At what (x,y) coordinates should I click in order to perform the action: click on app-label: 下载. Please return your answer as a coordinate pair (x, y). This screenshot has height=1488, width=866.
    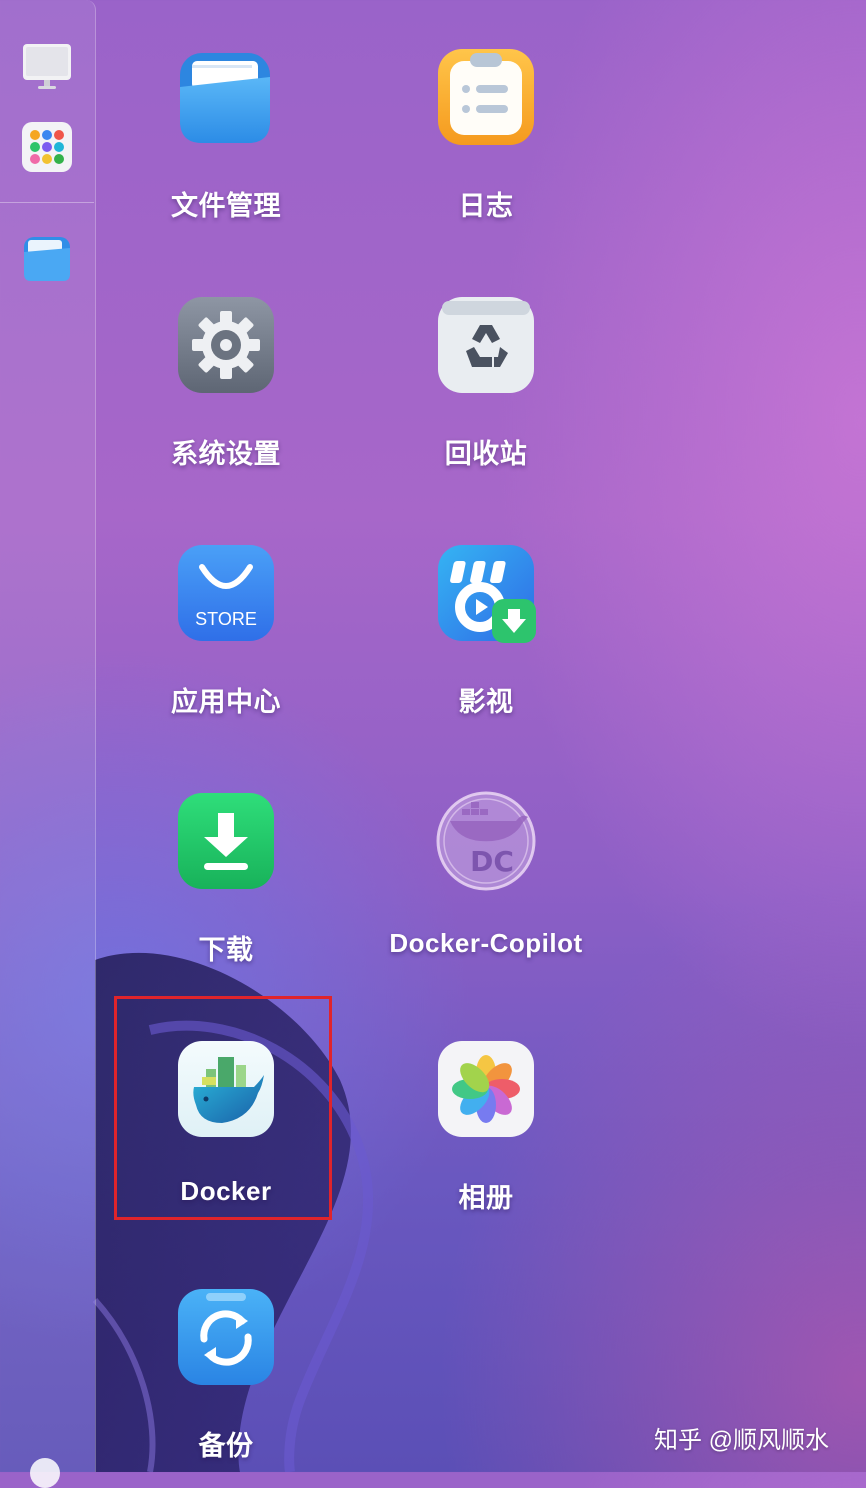
    Looking at the image, I should click on (226, 950).